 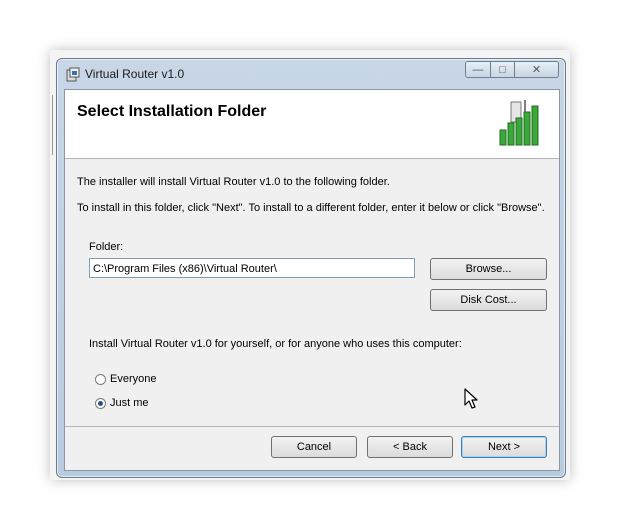 I want to click on radio-label-everyone: Everyone, so click(x=133, y=379).